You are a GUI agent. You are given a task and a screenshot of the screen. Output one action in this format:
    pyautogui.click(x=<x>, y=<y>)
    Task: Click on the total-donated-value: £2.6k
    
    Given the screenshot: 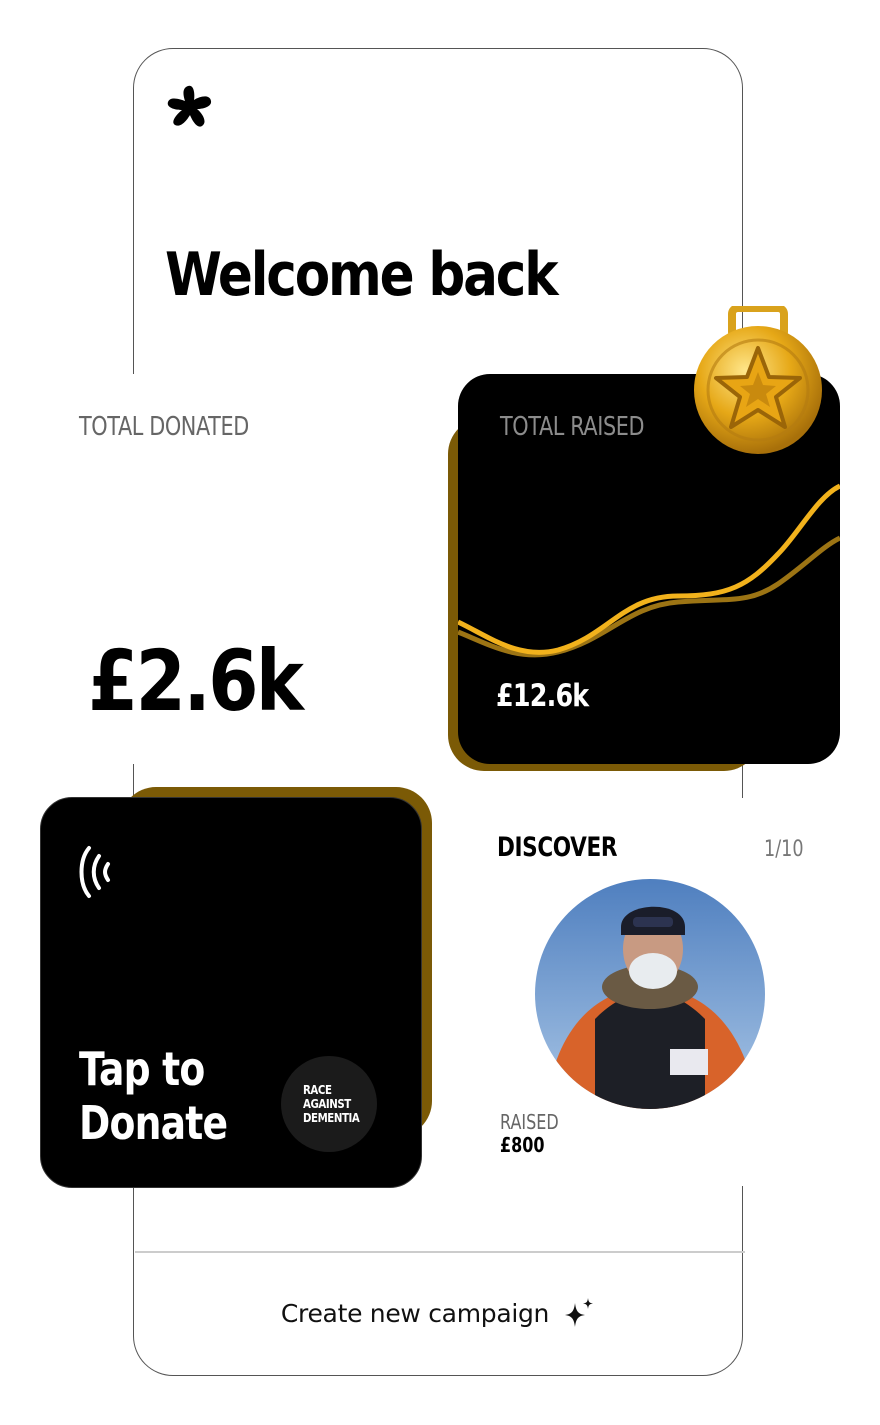 What is the action you would take?
    pyautogui.click(x=196, y=681)
    